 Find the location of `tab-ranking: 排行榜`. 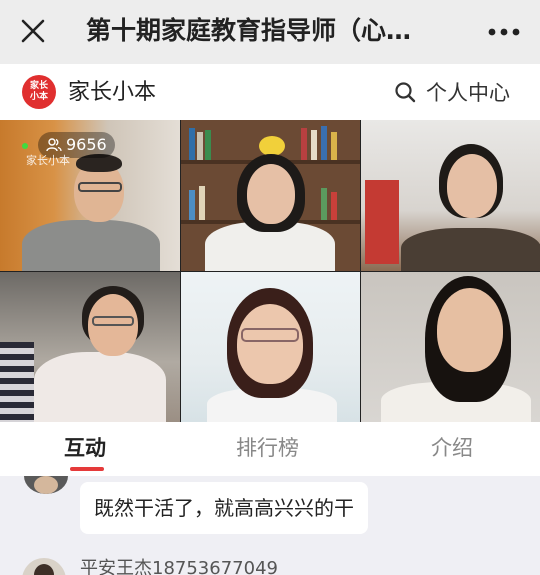

tab-ranking: 排行榜 is located at coordinates (267, 448).